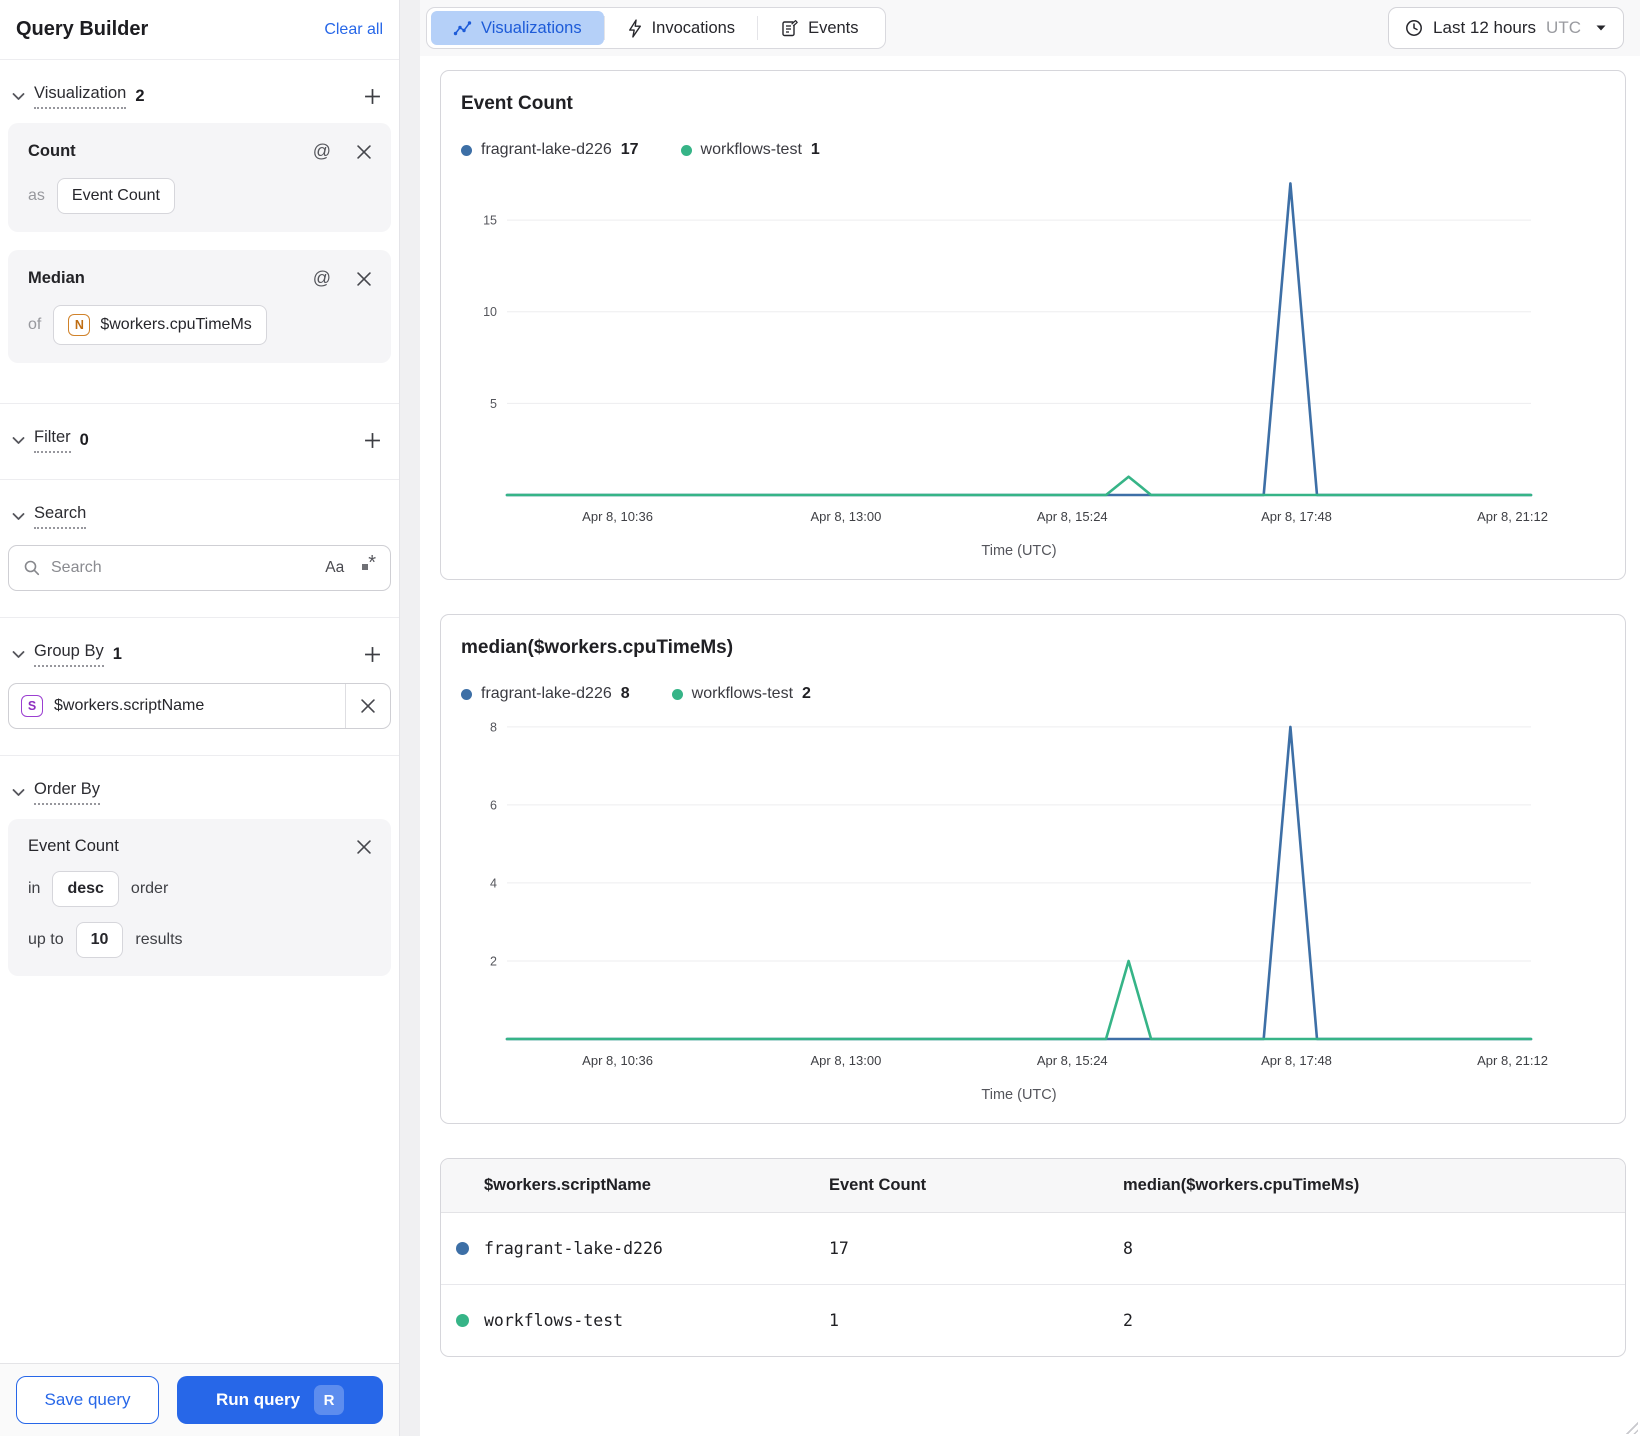 The image size is (1640, 1436). What do you see at coordinates (52, 151) in the screenshot?
I see `visualization-name: Count` at bounding box center [52, 151].